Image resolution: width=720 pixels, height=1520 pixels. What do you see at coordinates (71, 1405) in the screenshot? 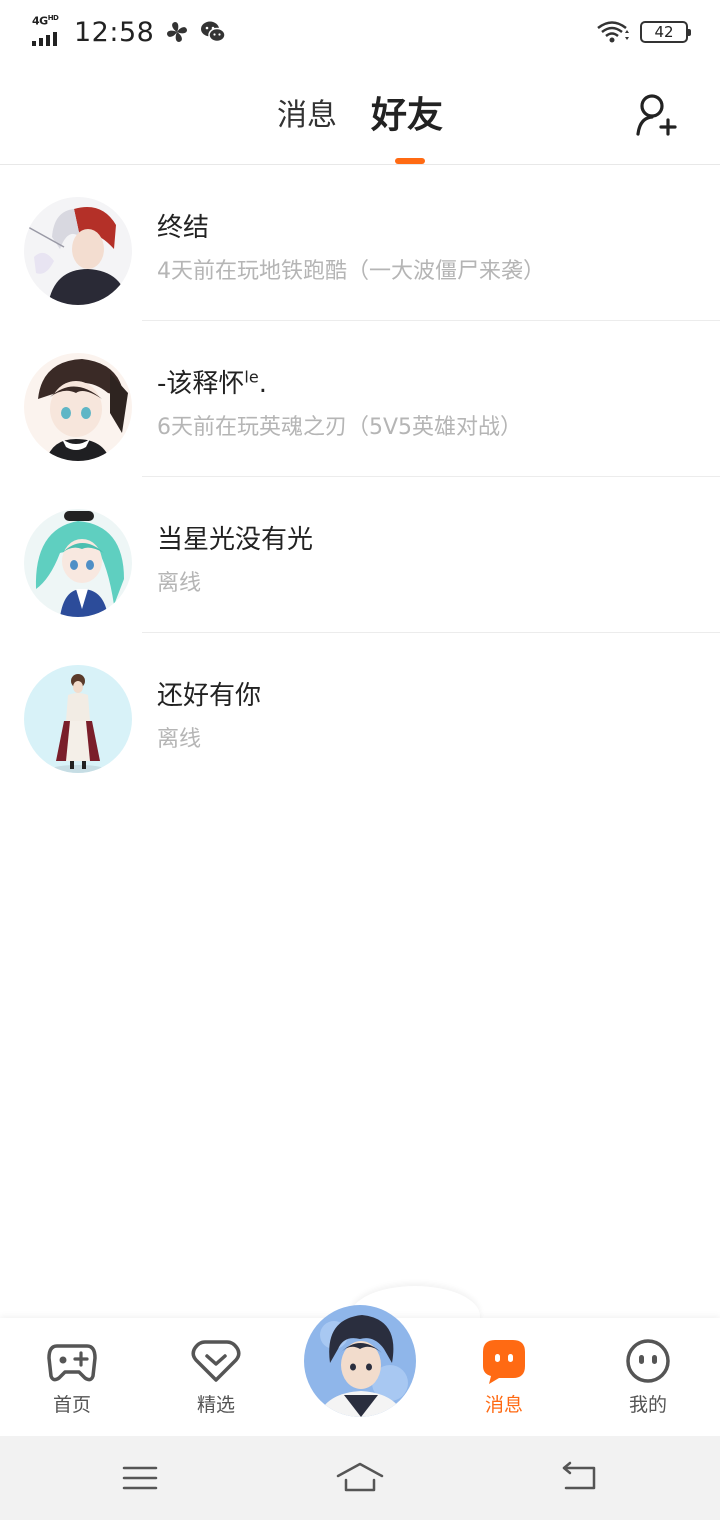
I see `nav-home-label: 首页` at bounding box center [71, 1405].